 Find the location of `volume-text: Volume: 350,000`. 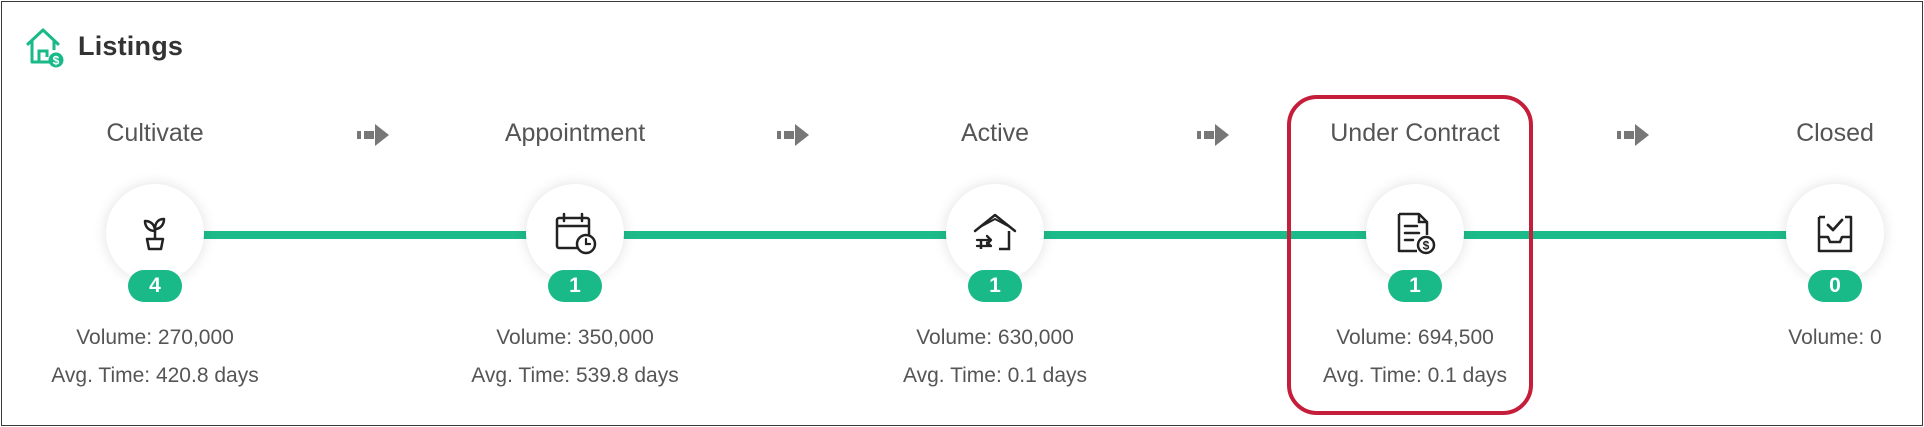

volume-text: Volume: 350,000 is located at coordinates (575, 337).